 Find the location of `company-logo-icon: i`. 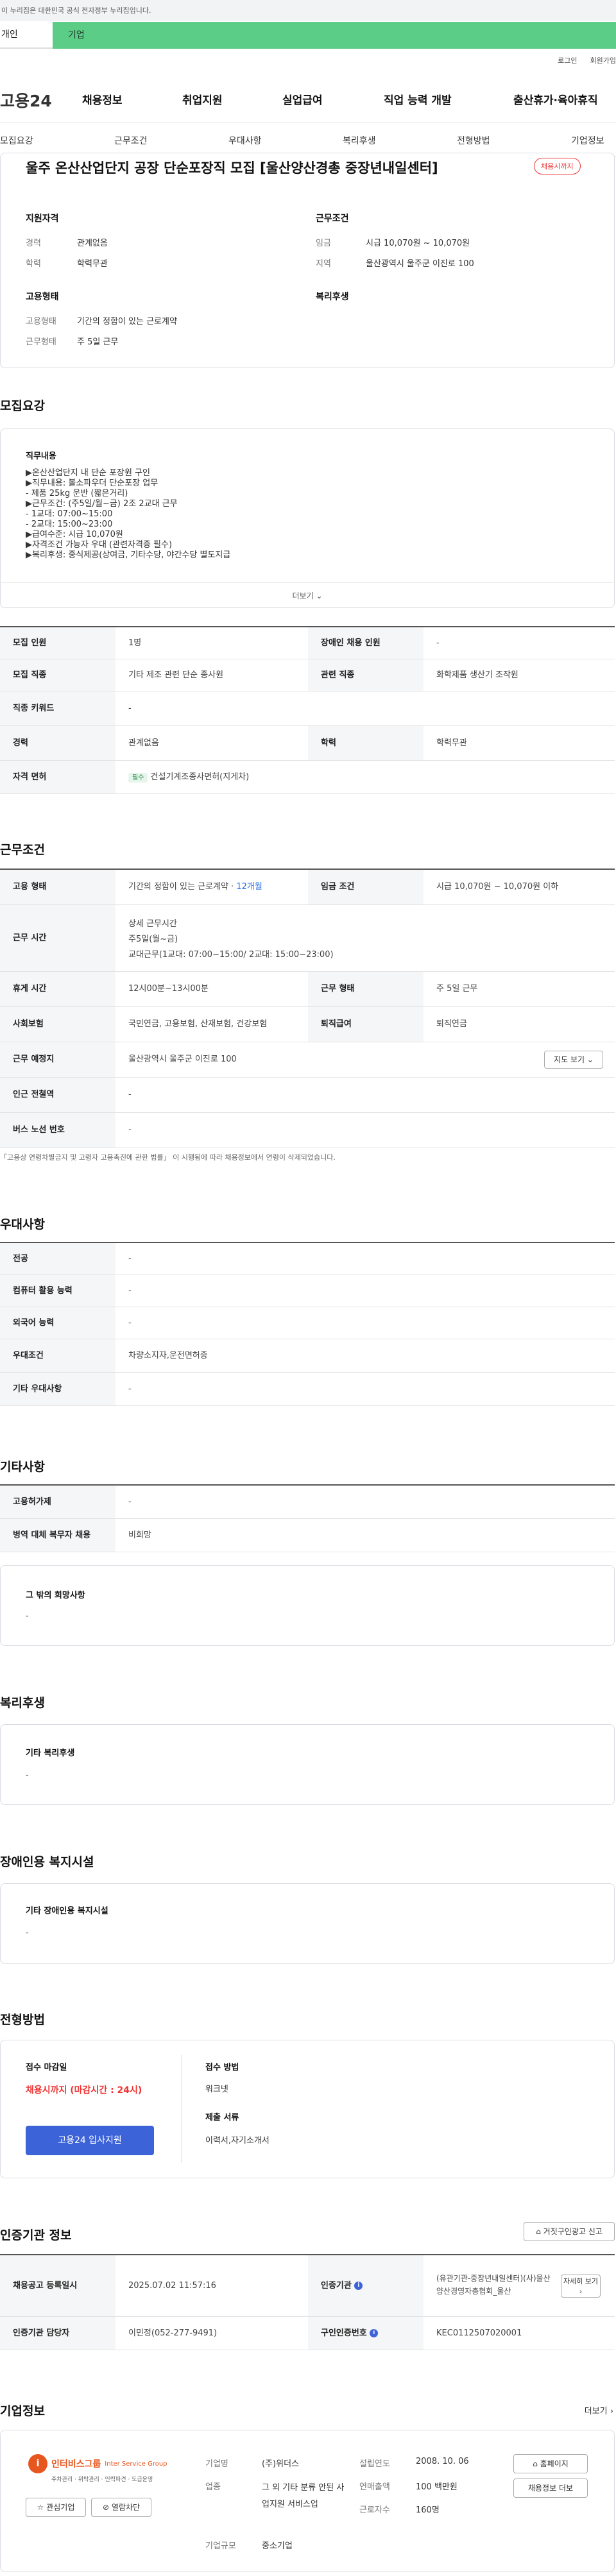

company-logo-icon: i is located at coordinates (37, 2463).